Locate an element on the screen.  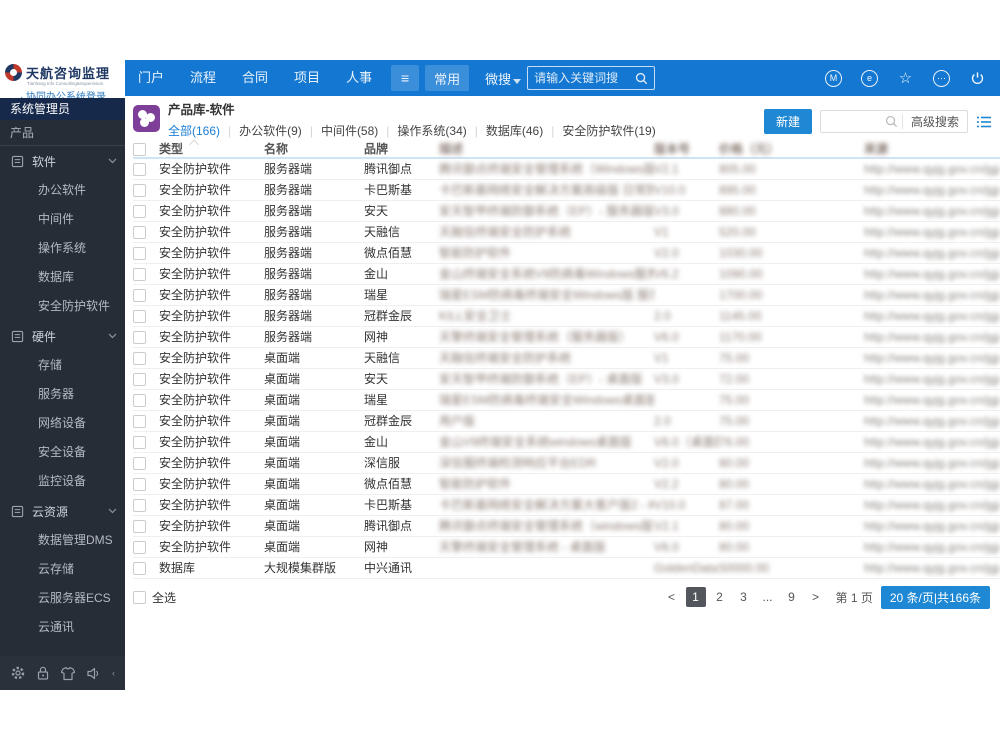
nav-item-3: 合同 is located at coordinates (255, 78).